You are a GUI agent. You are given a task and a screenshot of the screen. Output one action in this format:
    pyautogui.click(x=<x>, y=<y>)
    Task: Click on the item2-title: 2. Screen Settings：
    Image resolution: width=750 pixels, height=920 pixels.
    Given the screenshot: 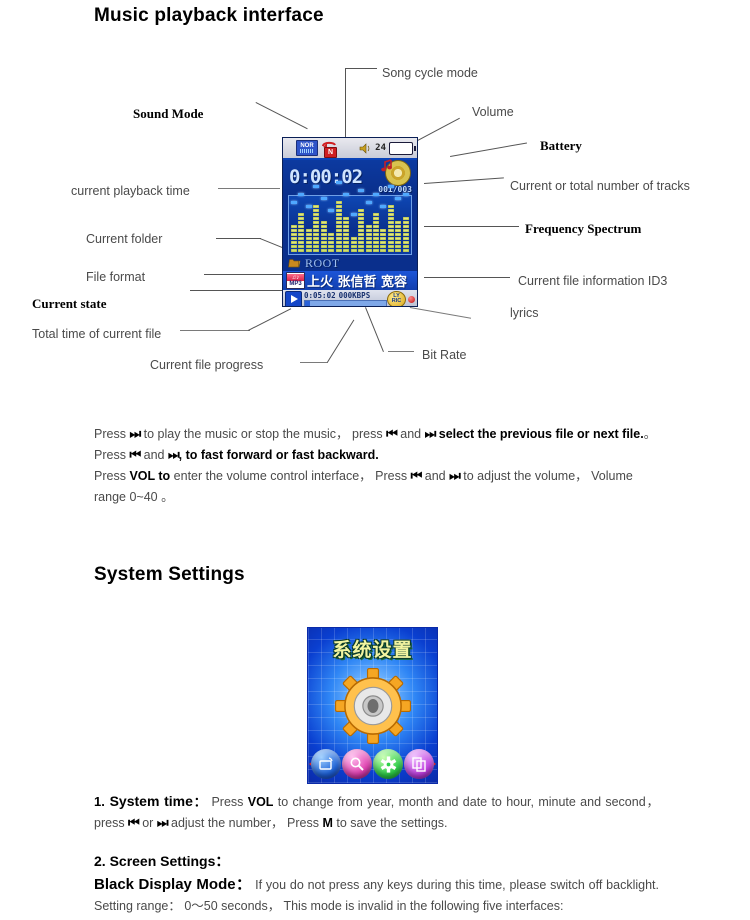 What is the action you would take?
    pyautogui.click(x=162, y=861)
    